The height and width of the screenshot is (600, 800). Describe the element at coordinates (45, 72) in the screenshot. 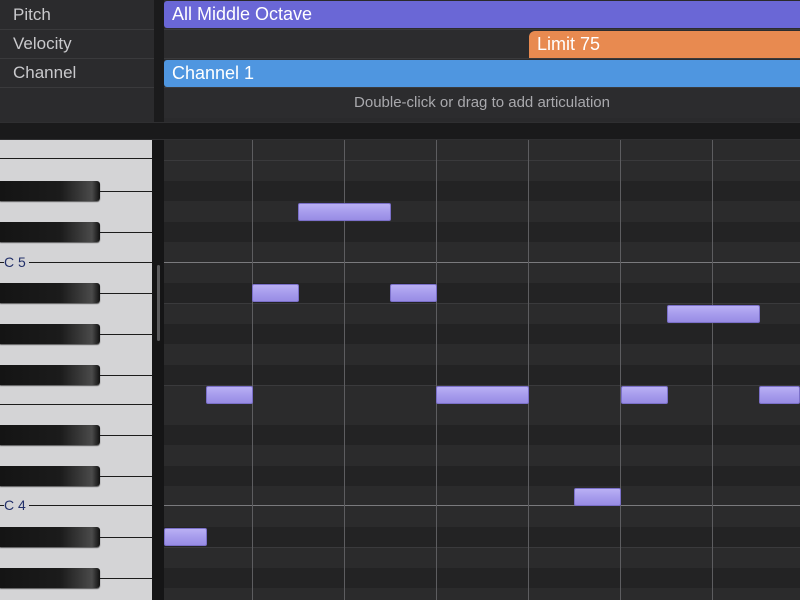

I see `lane-label-channel: Channel` at that location.